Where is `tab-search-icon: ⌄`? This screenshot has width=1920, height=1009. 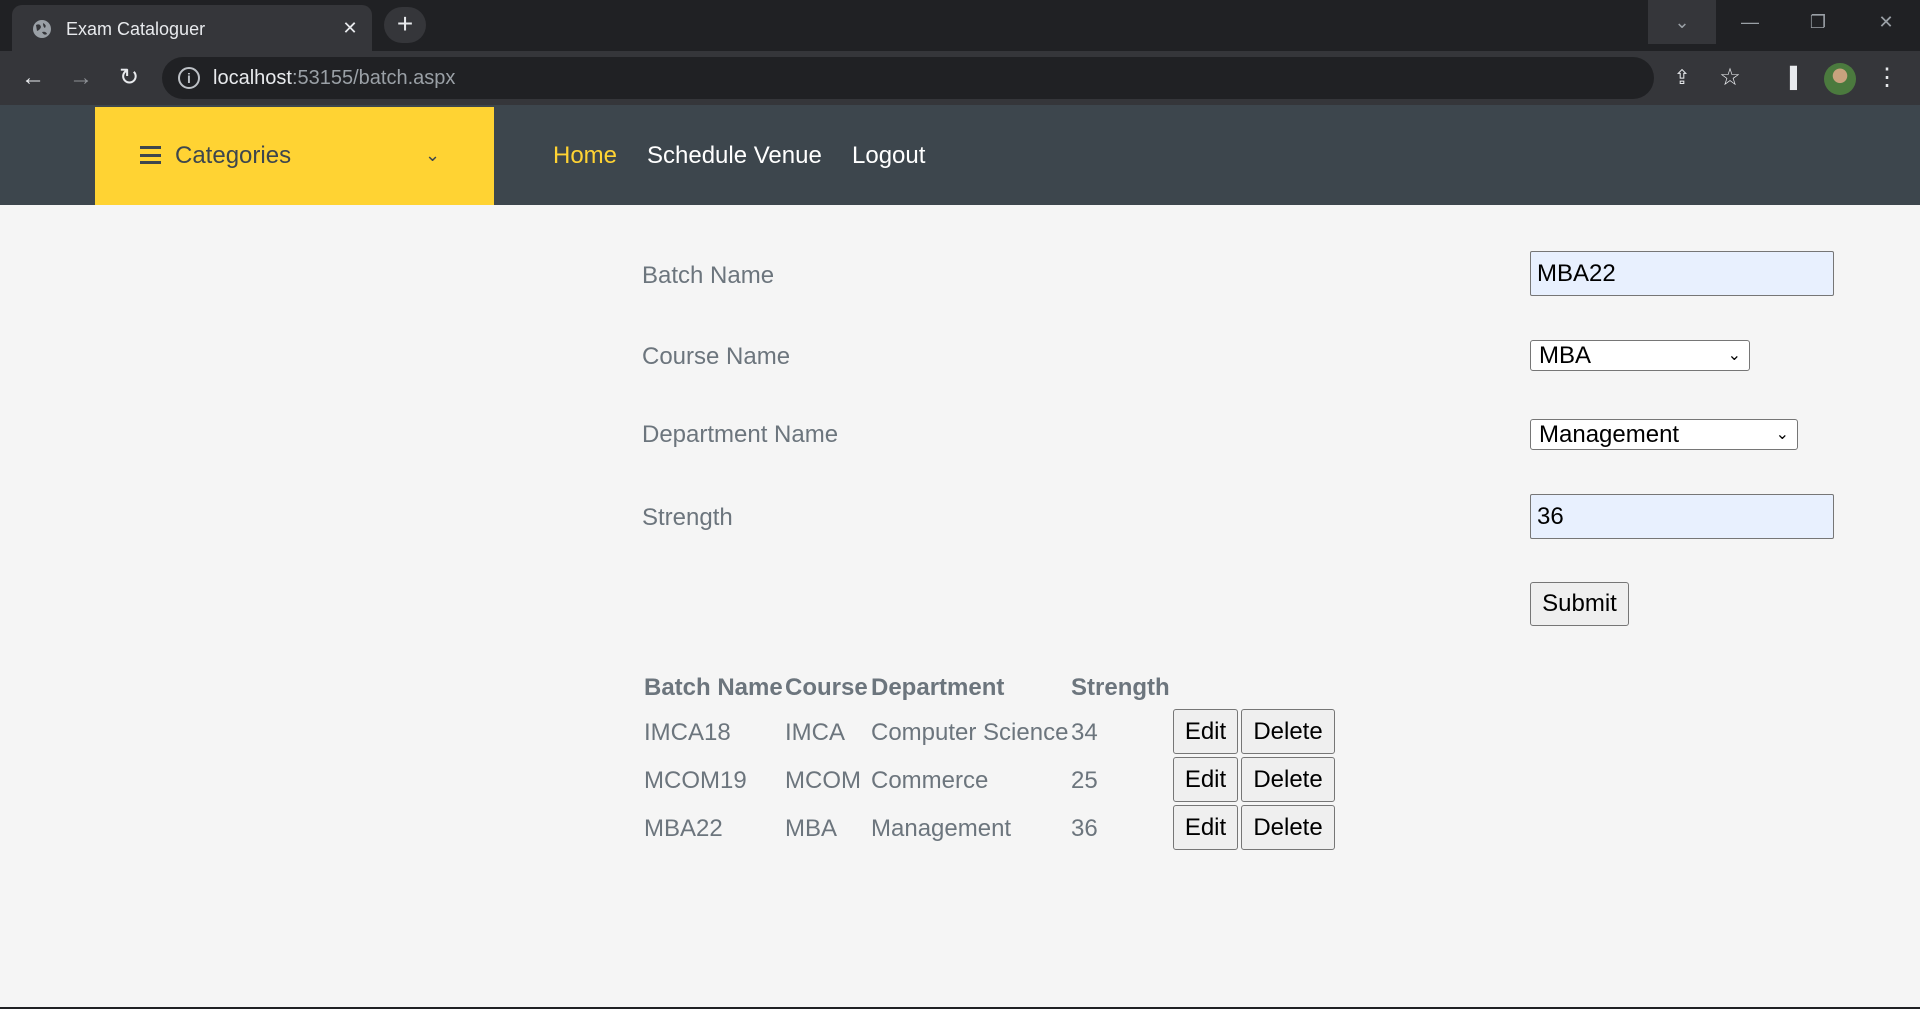 tab-search-icon: ⌄ is located at coordinates (1682, 22).